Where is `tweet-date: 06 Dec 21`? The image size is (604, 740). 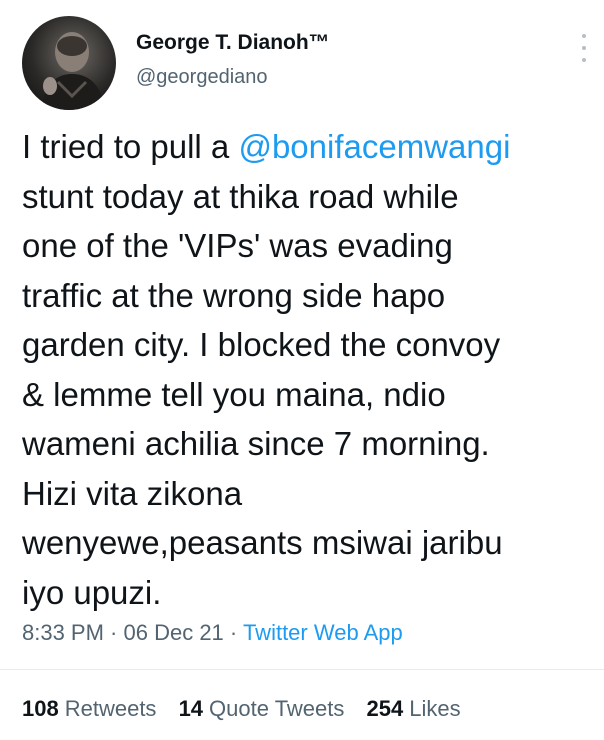 tweet-date: 06 Dec 21 is located at coordinates (174, 632).